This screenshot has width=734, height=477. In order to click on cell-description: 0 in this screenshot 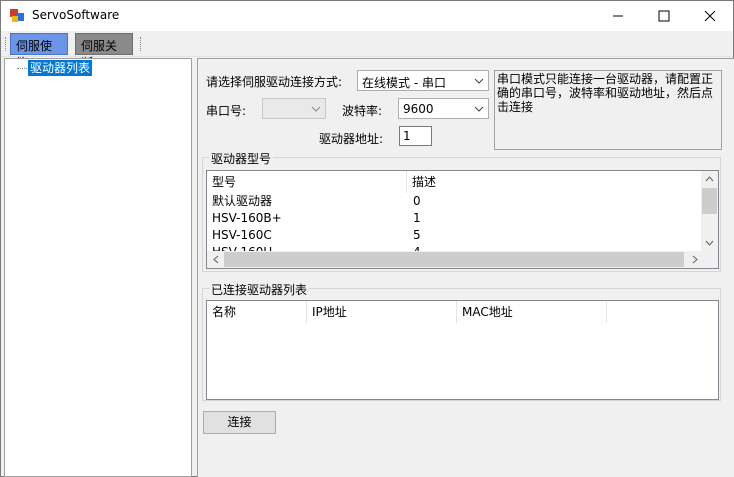, I will do `click(417, 201)`.